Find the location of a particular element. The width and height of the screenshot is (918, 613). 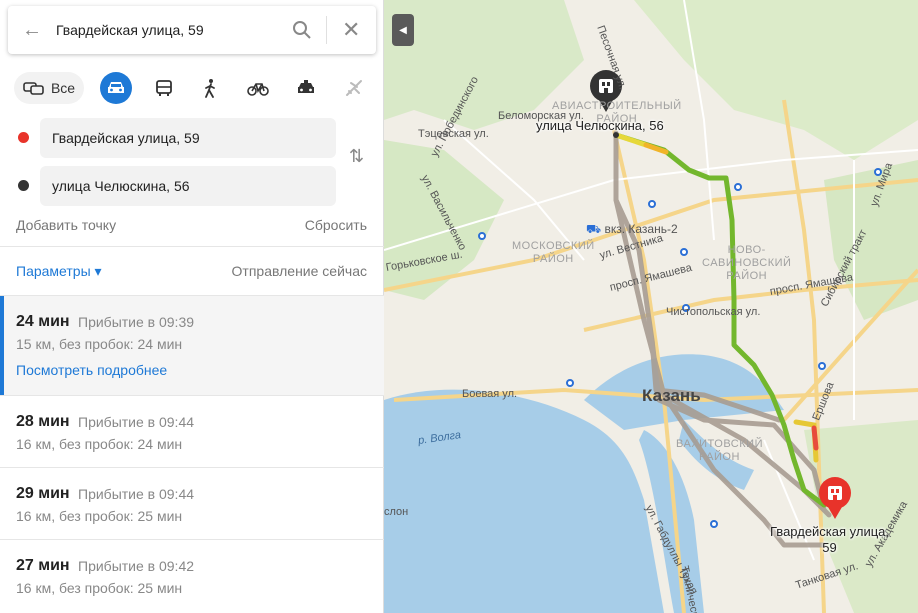

route-arrival: Прибытие в 09:42 is located at coordinates (136, 566).